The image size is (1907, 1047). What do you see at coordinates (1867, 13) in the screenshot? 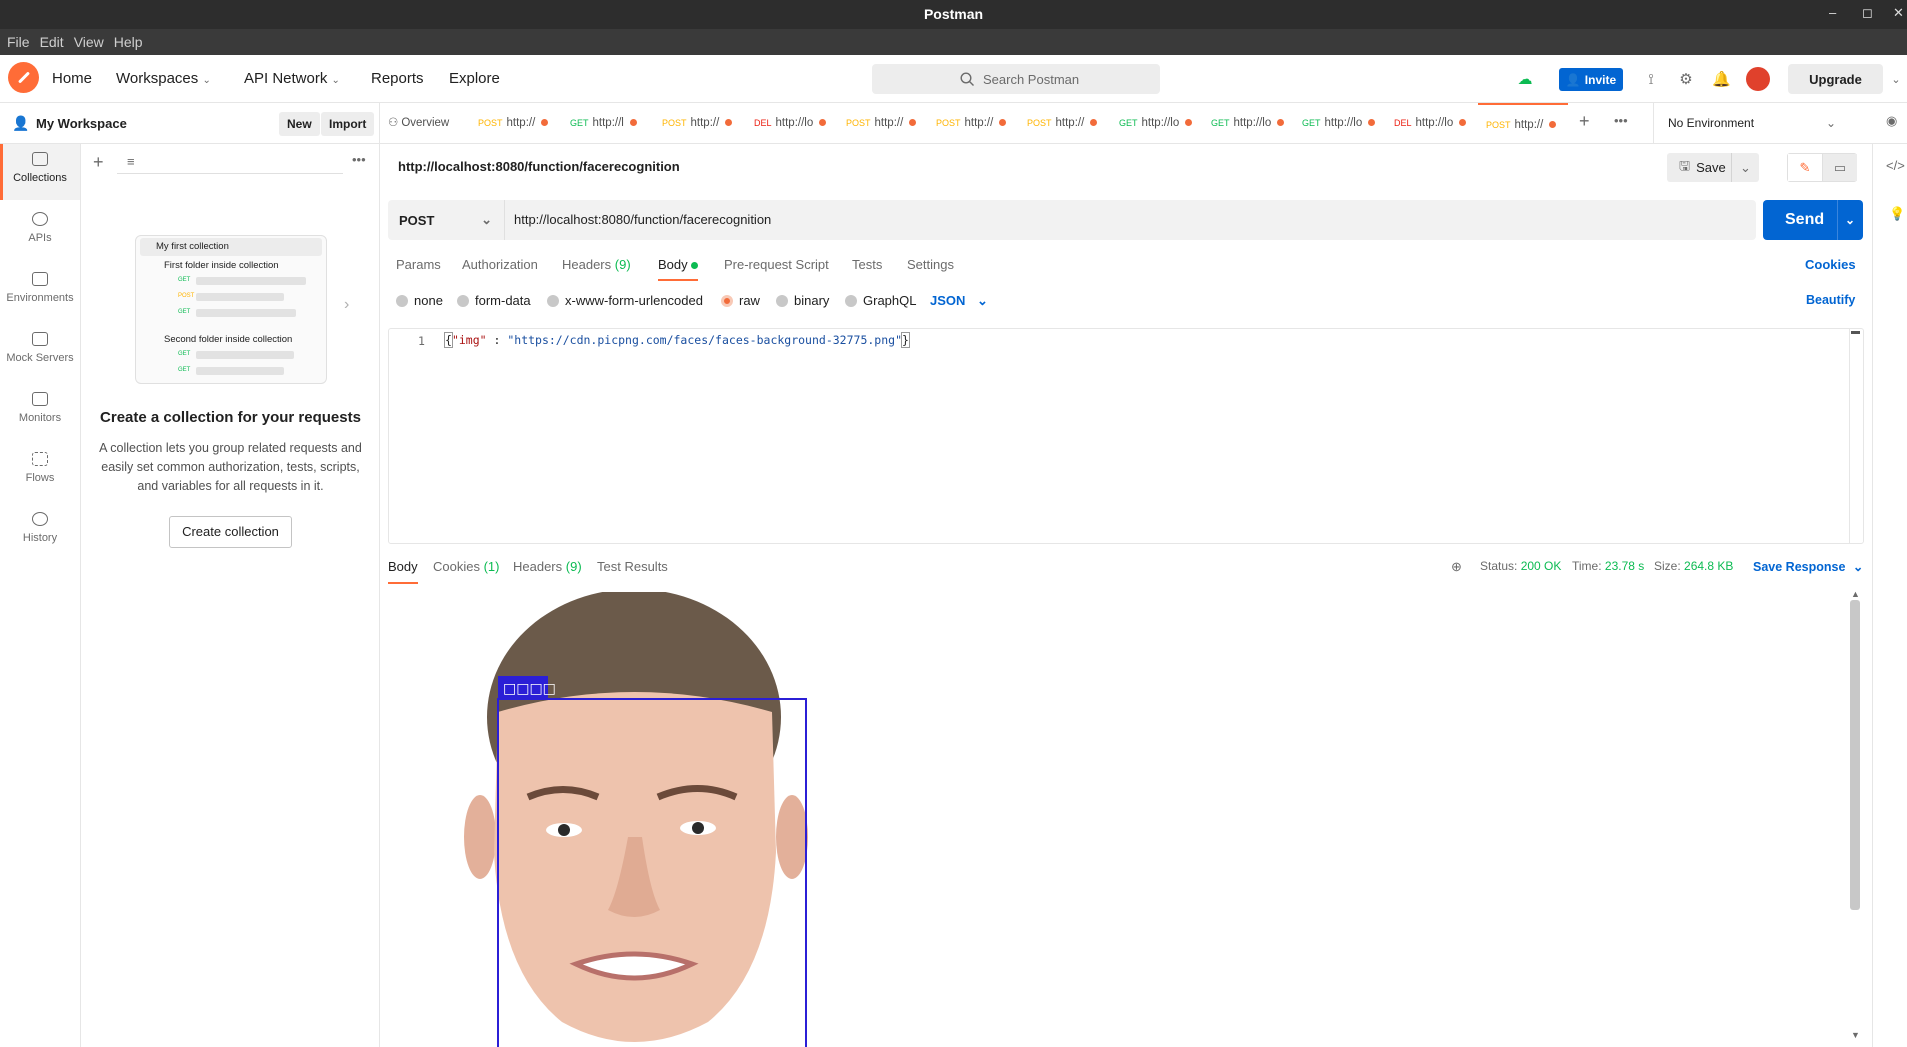
I see `maximize-icon: ◻` at bounding box center [1867, 13].